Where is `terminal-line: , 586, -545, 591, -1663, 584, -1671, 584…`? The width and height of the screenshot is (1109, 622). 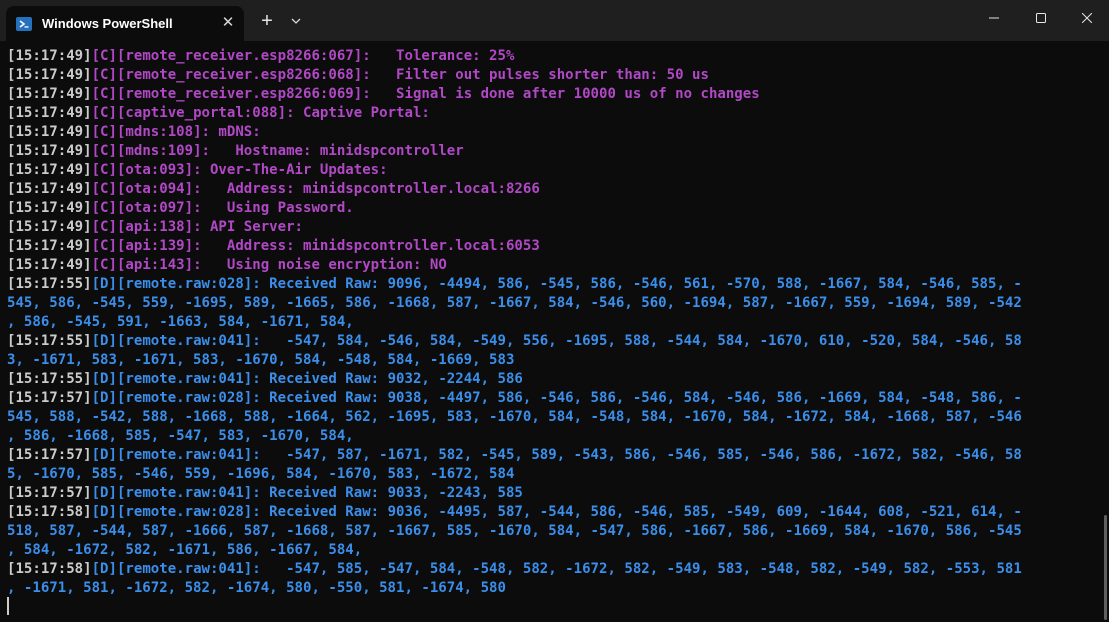
terminal-line: , 586, -545, 591, -1663, 584, -1671, 584… is located at coordinates (180, 322).